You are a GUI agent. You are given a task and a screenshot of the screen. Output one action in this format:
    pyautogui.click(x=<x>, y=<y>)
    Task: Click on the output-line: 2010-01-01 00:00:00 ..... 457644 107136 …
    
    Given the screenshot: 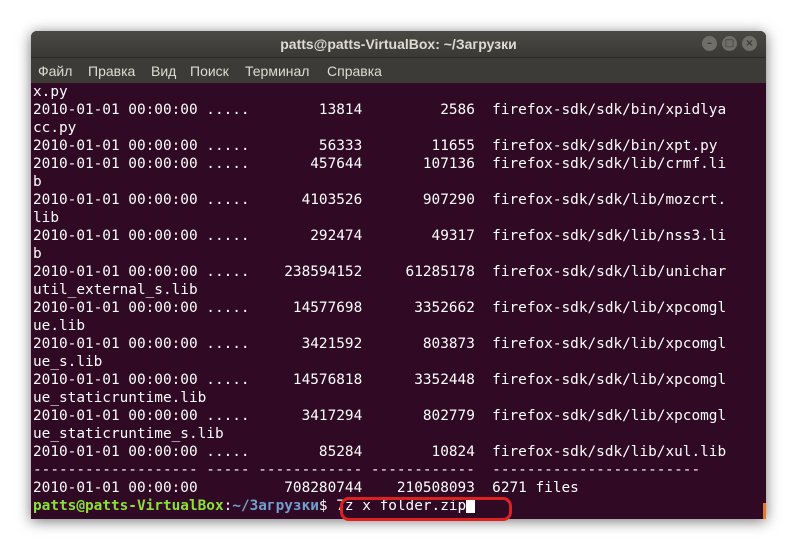 What is the action you would take?
    pyautogui.click(x=380, y=164)
    